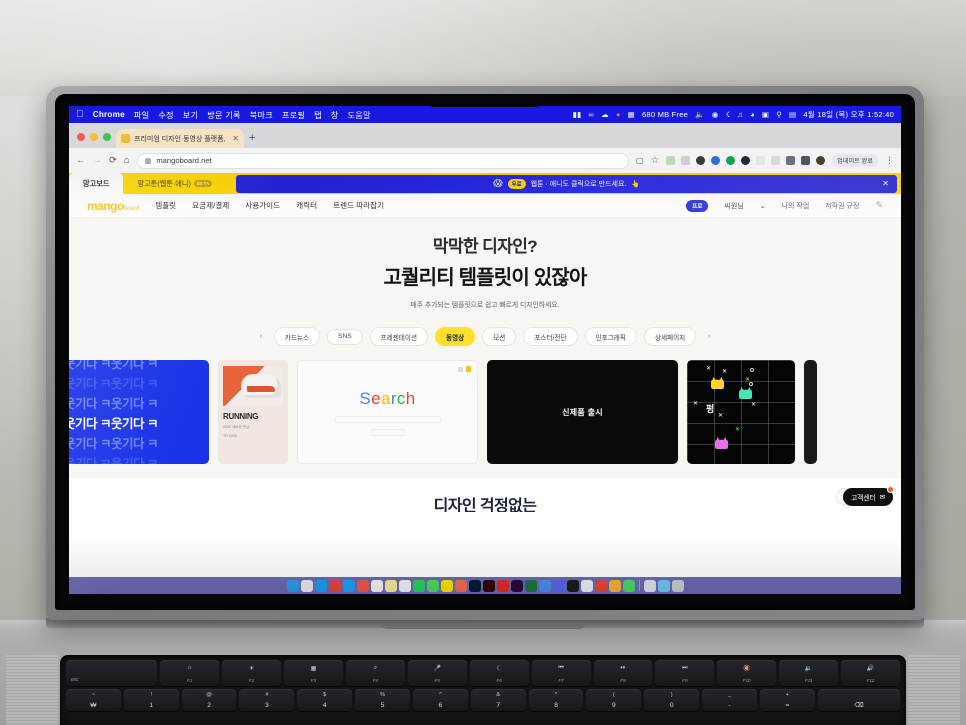  What do you see at coordinates (112, 673) in the screenshot?
I see `esc-key: esc` at bounding box center [112, 673].